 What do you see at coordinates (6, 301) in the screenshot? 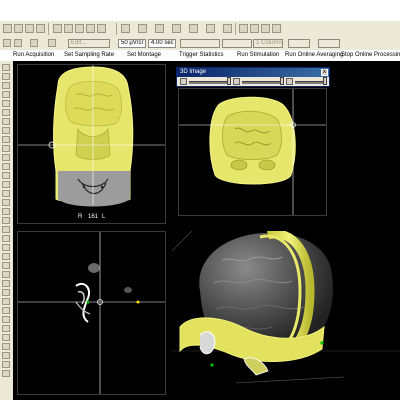
I see `redo-tool-icon` at bounding box center [6, 301].